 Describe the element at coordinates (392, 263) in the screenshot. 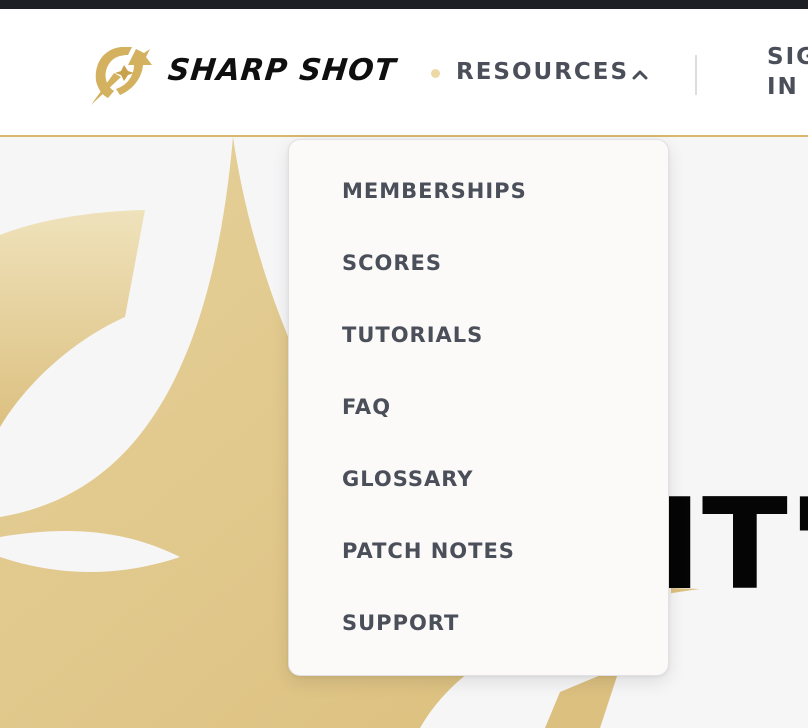

I see `menu-item-scores: SCORES` at that location.